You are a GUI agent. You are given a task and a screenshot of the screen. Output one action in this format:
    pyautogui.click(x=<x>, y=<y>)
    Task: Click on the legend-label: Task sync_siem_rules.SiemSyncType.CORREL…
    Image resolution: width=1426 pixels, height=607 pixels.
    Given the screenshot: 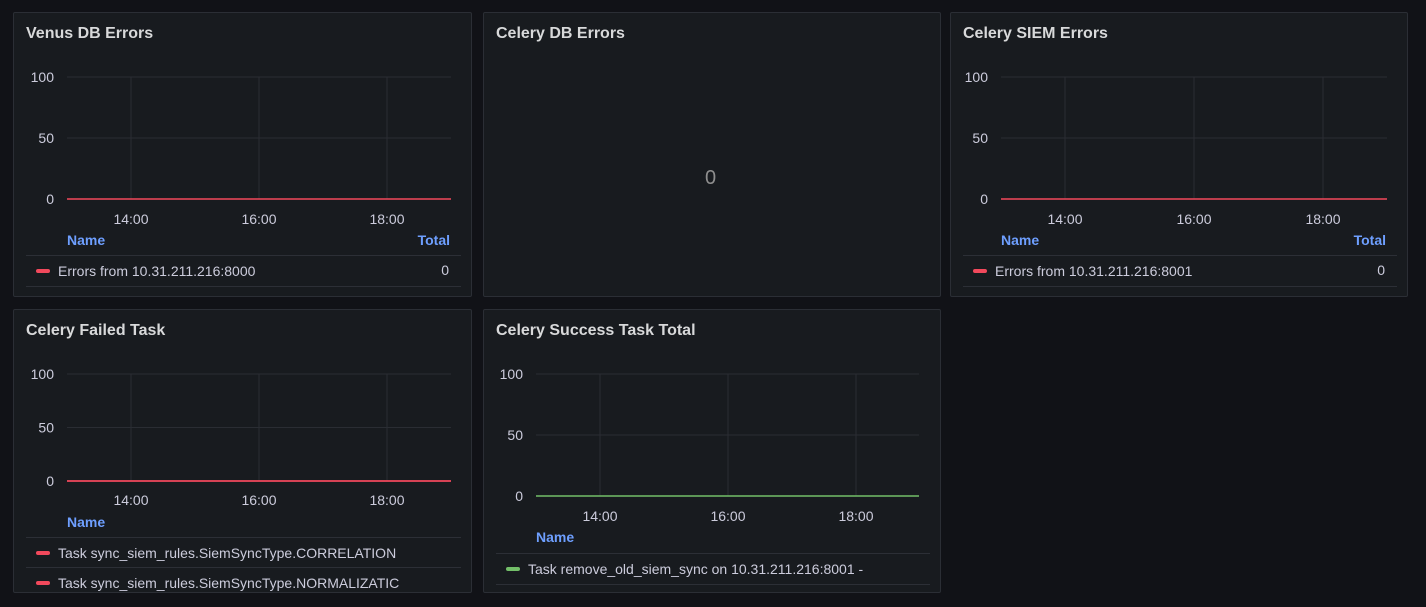 What is the action you would take?
    pyautogui.click(x=227, y=553)
    